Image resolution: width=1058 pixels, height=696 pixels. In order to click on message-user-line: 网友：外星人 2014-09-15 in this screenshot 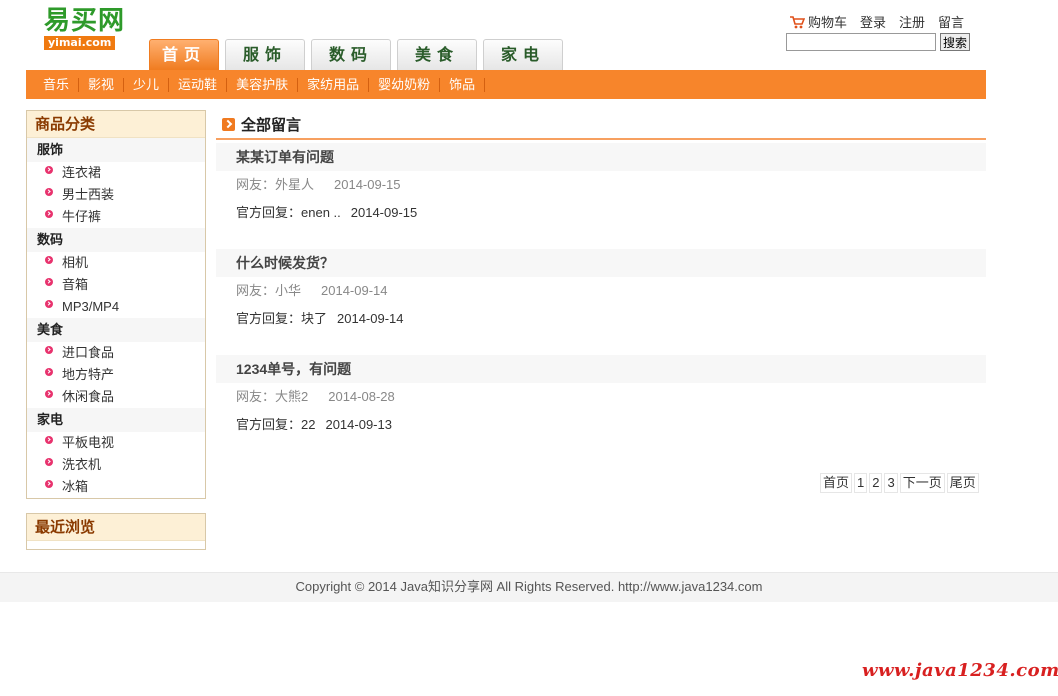, I will do `click(601, 185)`.